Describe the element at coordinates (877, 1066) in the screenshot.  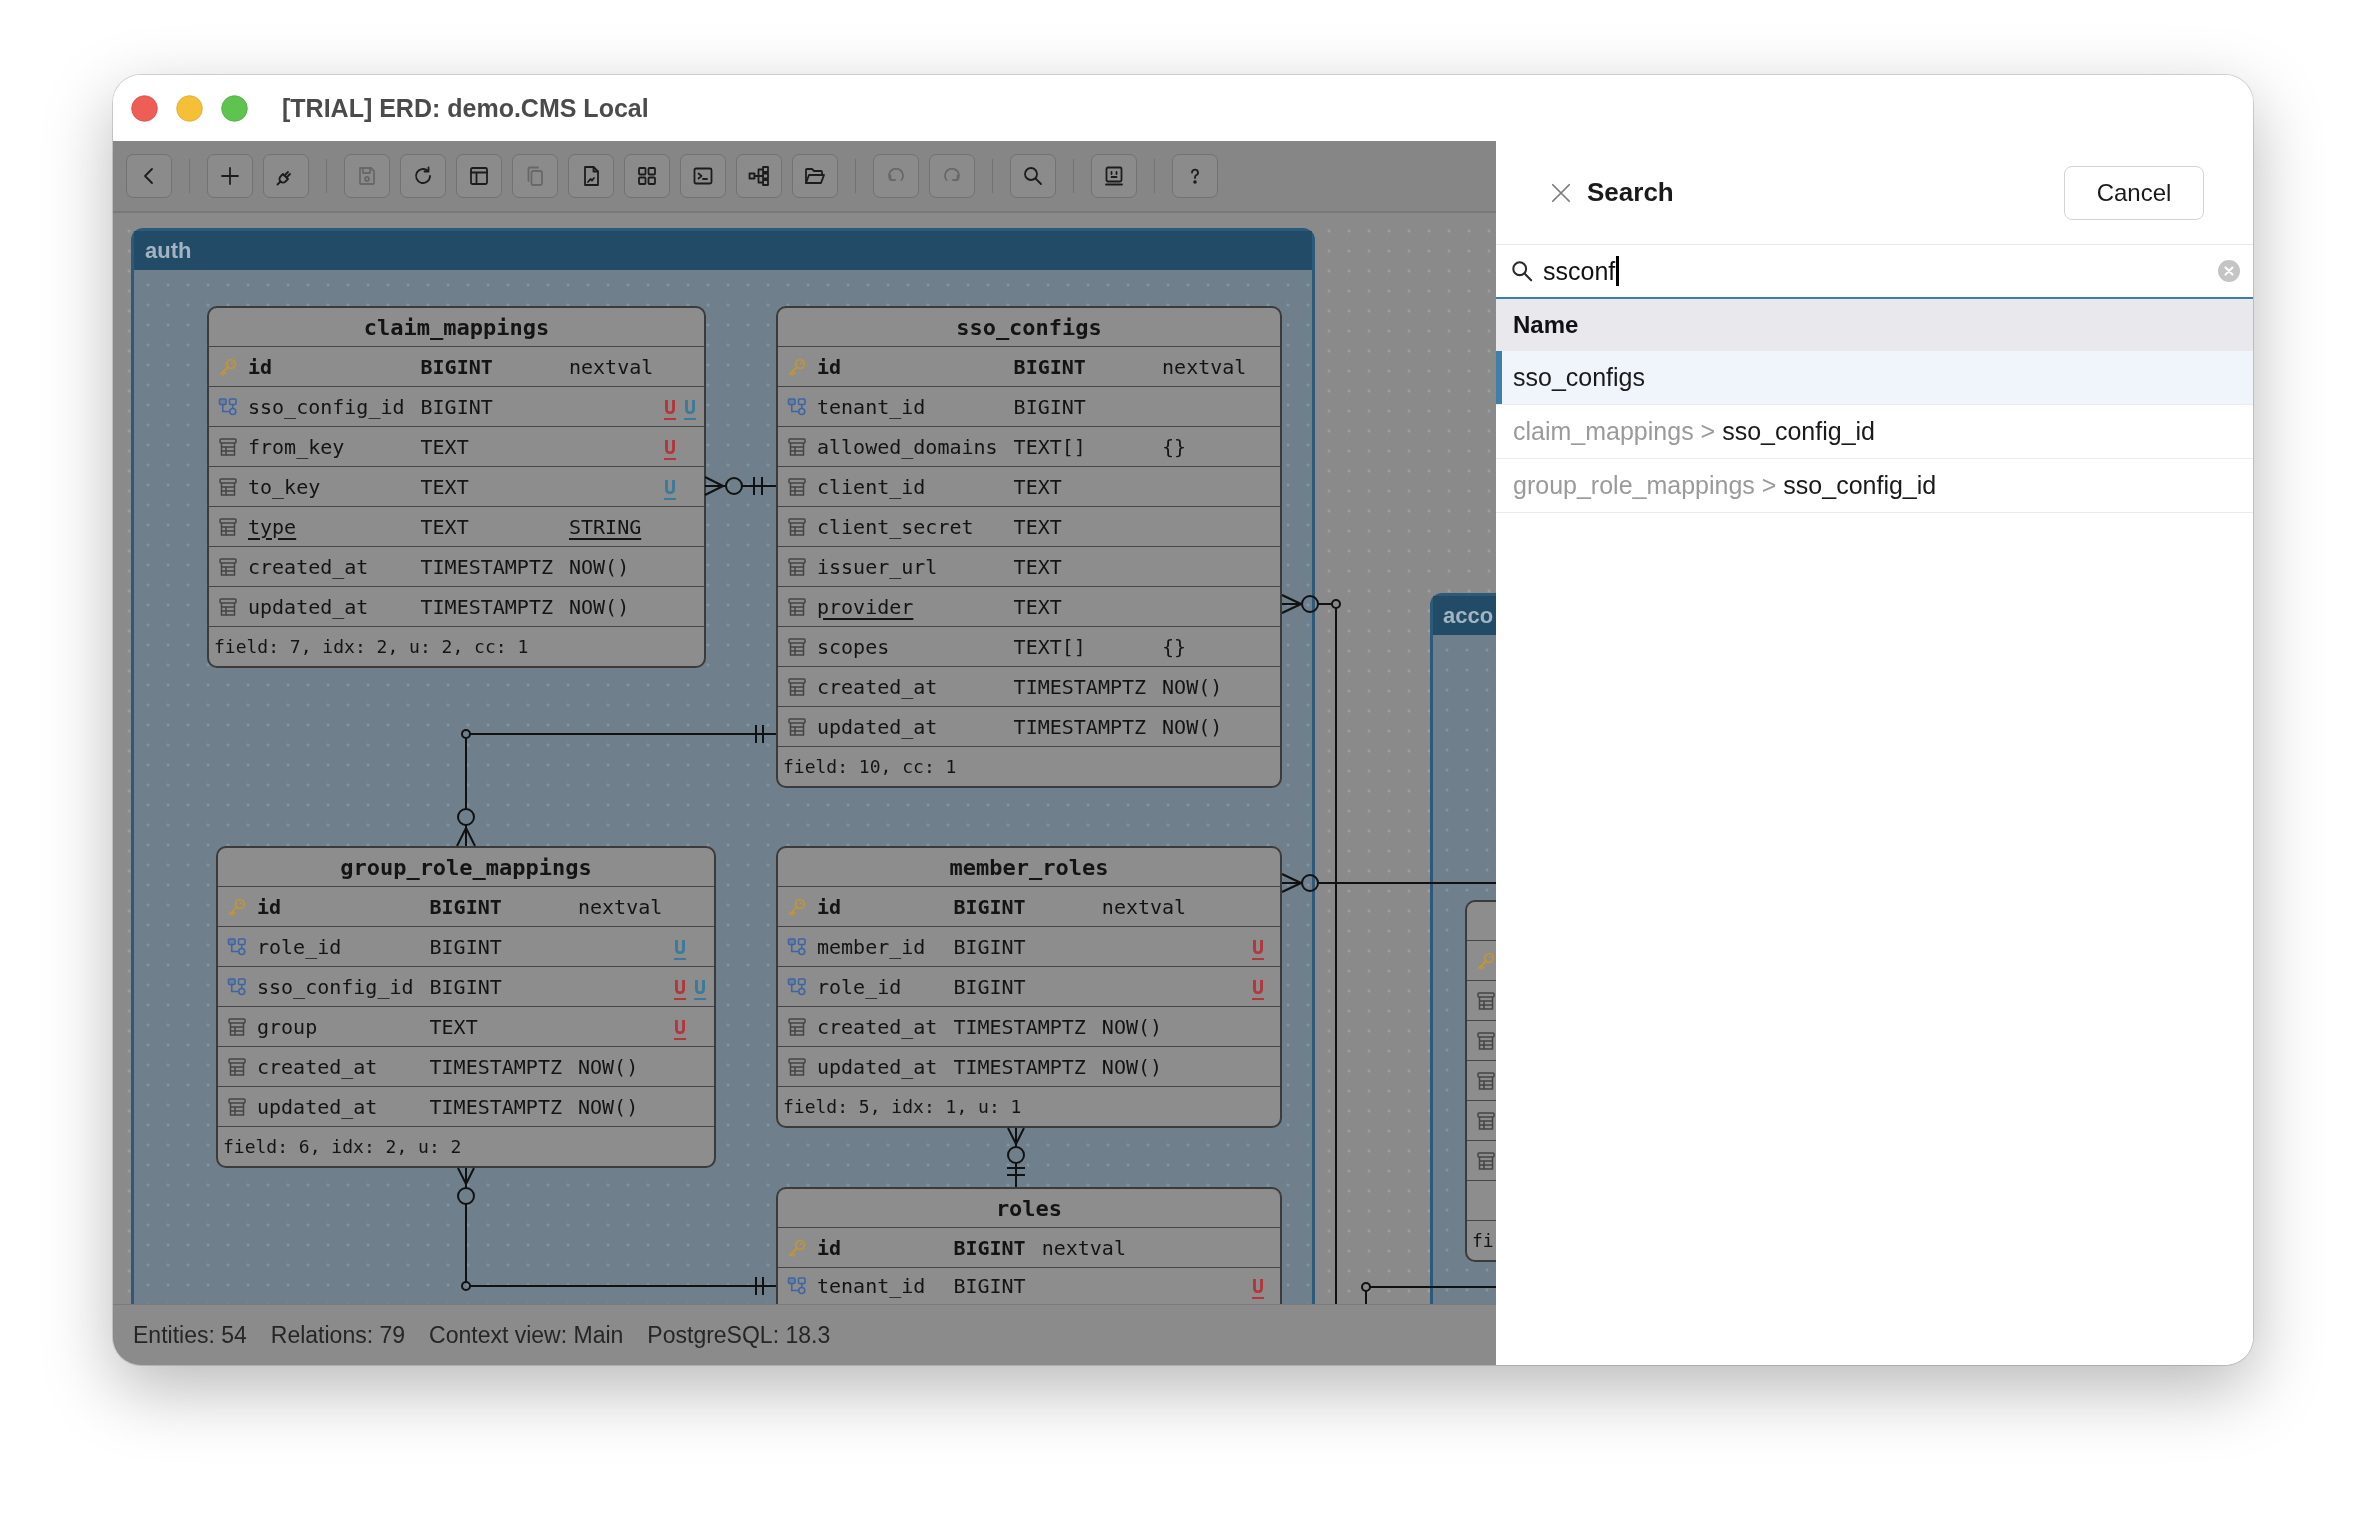
I see `field-name: updated_at` at that location.